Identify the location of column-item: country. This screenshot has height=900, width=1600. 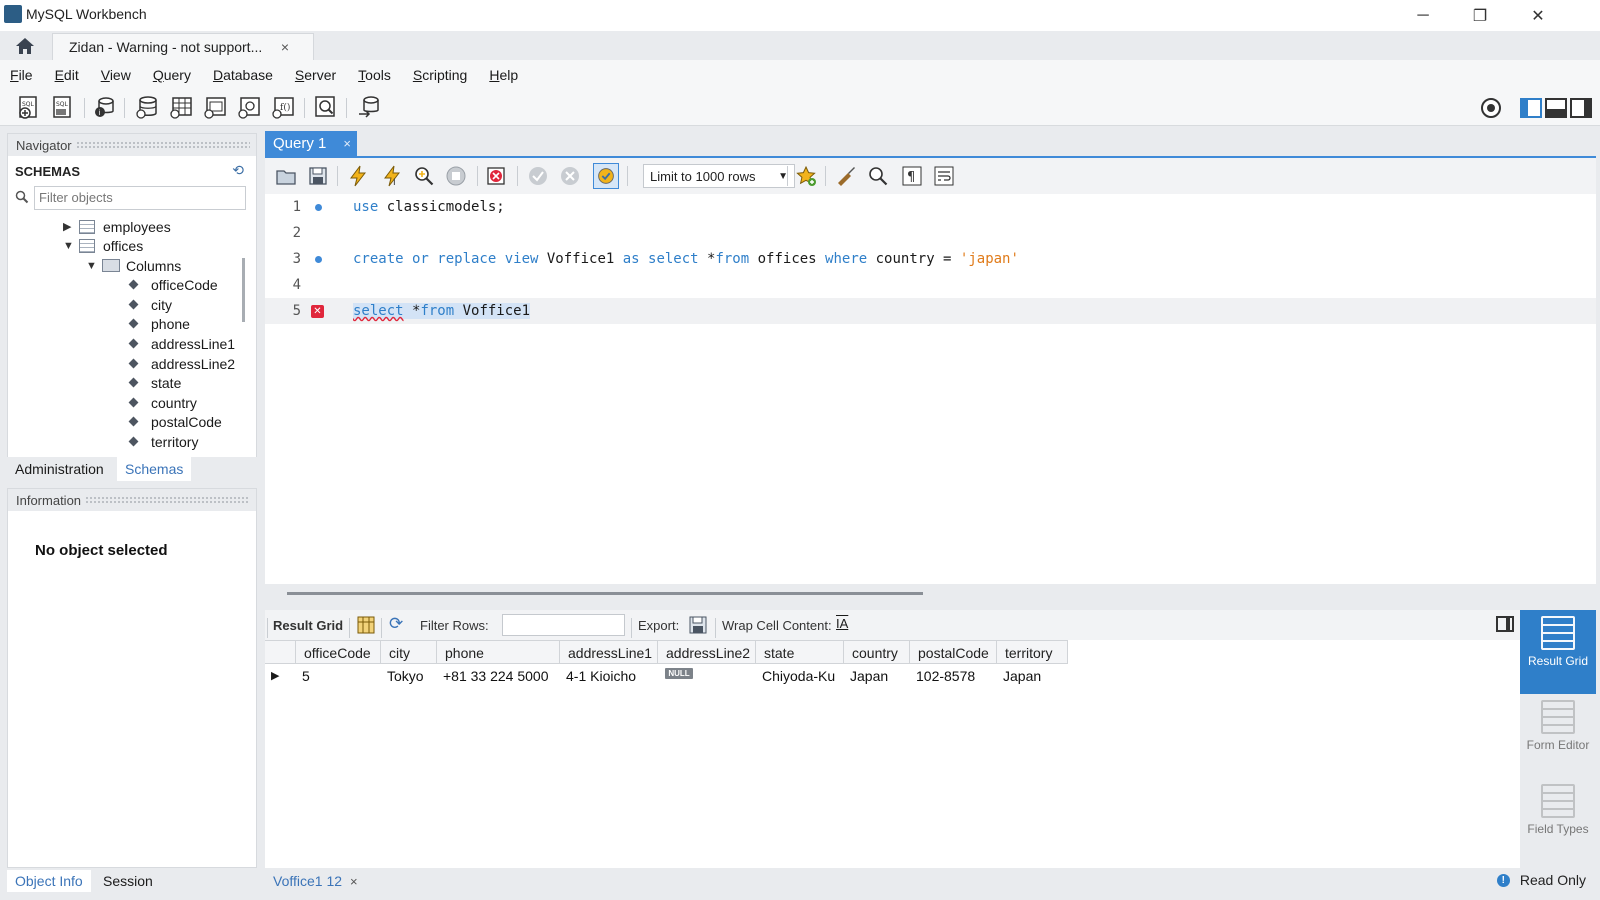
(162, 402).